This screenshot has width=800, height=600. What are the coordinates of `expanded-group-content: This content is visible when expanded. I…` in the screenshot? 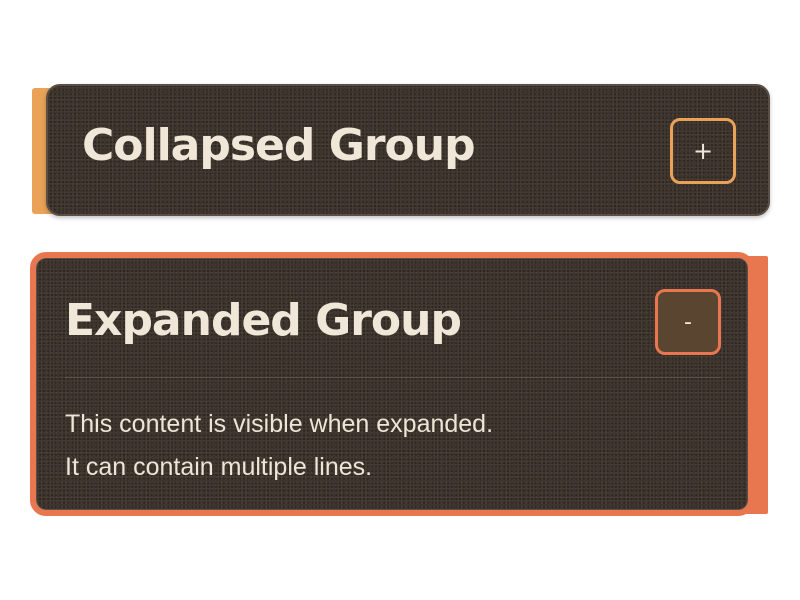 It's located at (279, 446).